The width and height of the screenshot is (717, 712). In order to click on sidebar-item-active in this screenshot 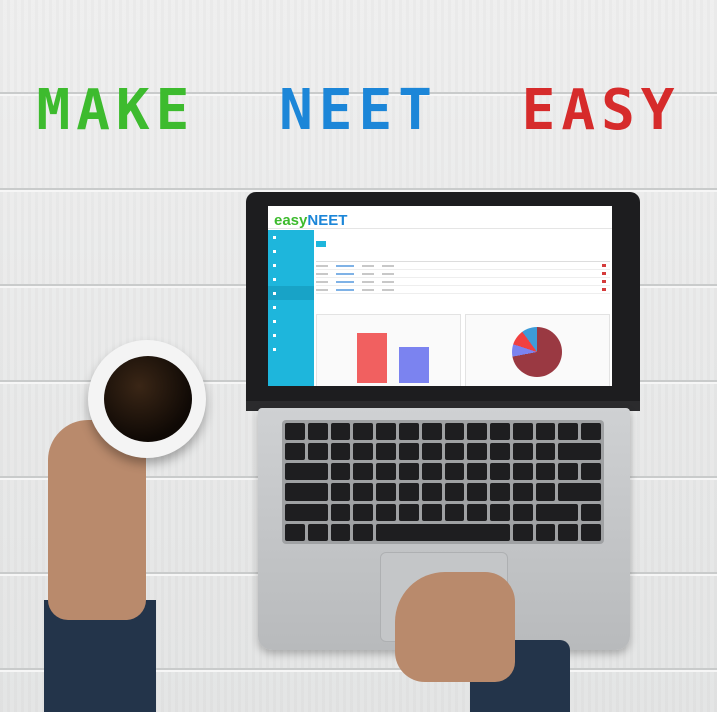, I will do `click(291, 293)`.